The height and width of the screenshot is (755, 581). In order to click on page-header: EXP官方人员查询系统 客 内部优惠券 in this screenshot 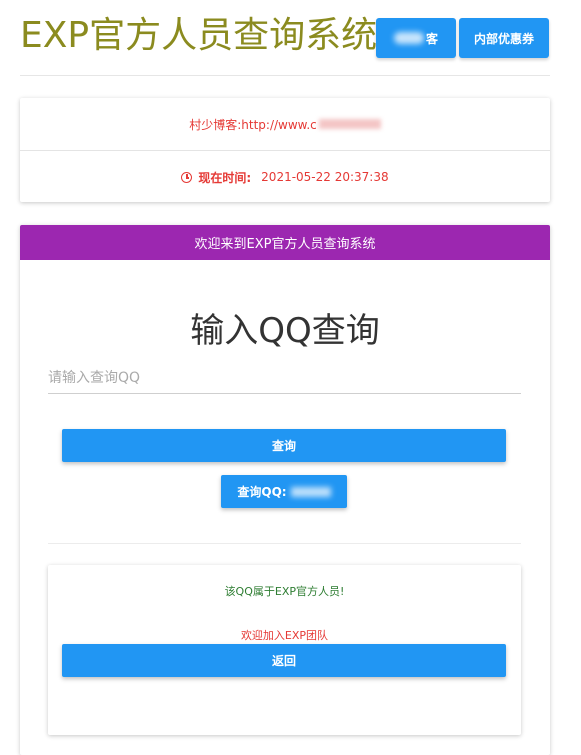, I will do `click(290, 38)`.